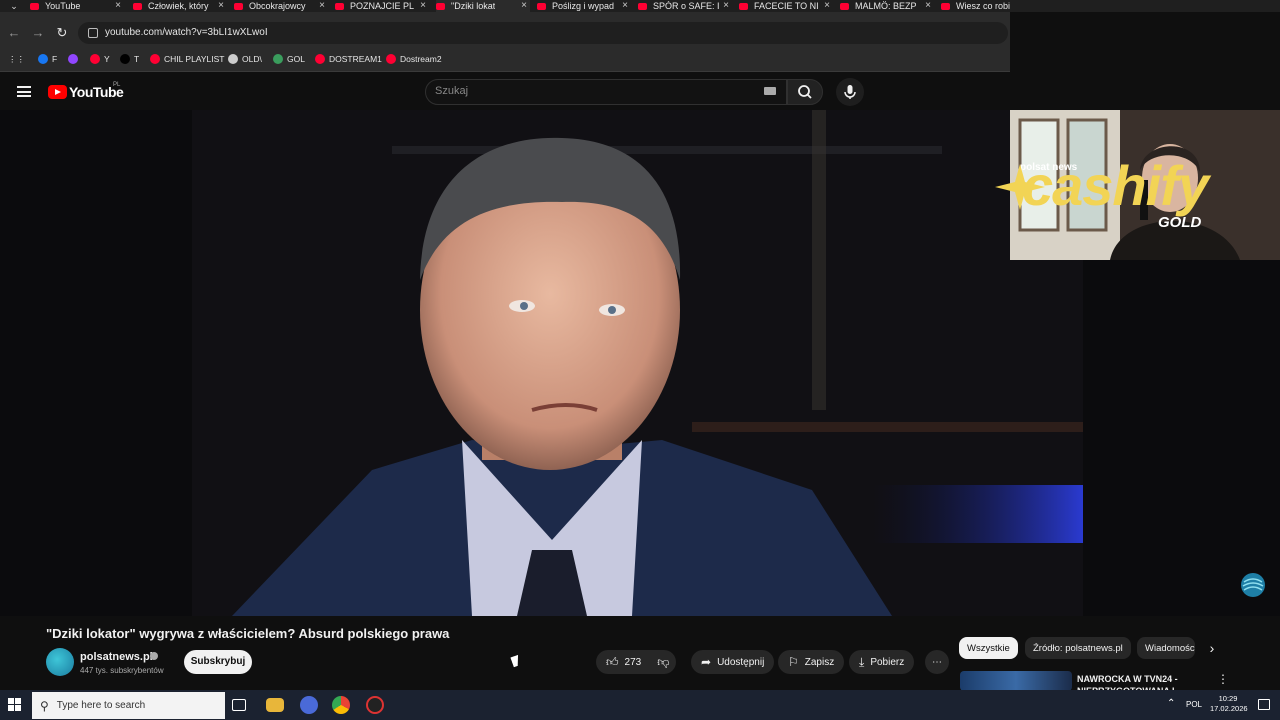 This screenshot has width=1280, height=720. Describe the element at coordinates (663, 662) in the screenshot. I see `dislike-icon: 👎︎` at that location.